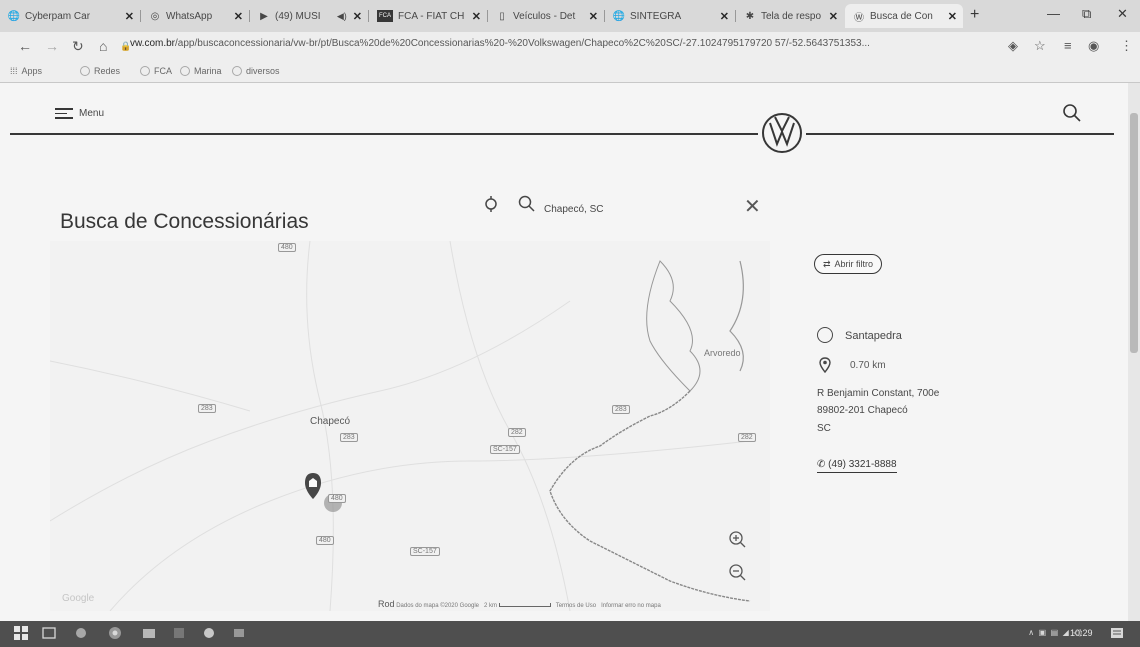 This screenshot has width=1140, height=647. Describe the element at coordinates (1117, 633) in the screenshot. I see `notification-center-icon` at that location.